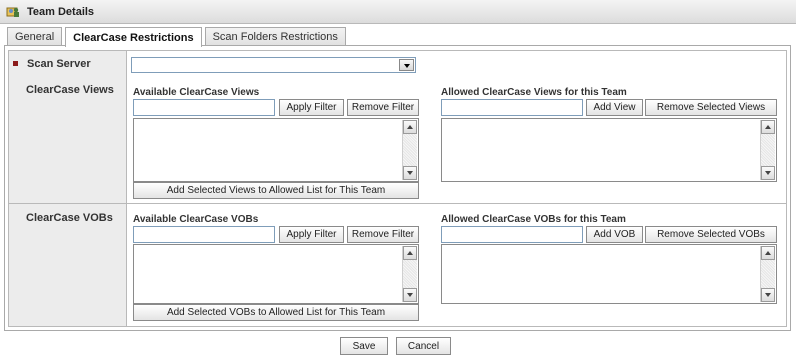 The width and height of the screenshot is (796, 359). Describe the element at coordinates (711, 234) in the screenshot. I see `remove-selected-vobs-button: Remove Selected VOBs` at that location.